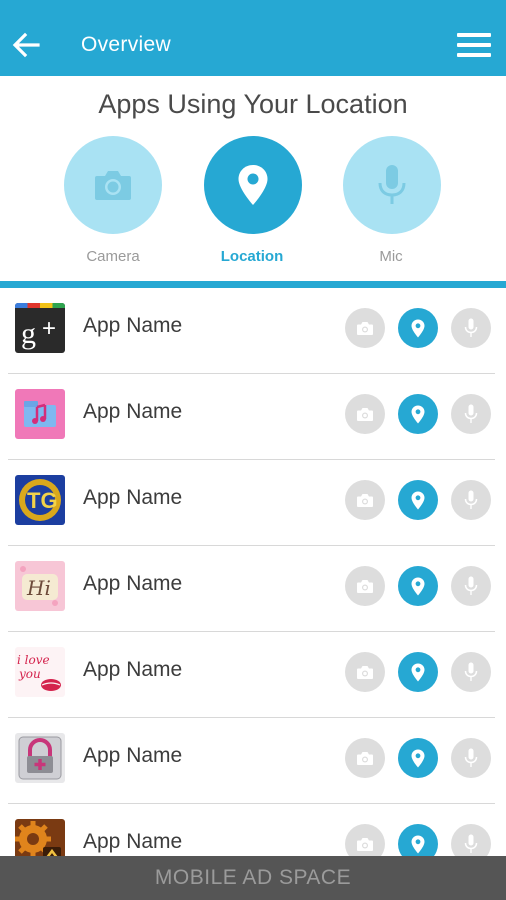  Describe the element at coordinates (40, 414) in the screenshot. I see `music-folder-app-icon` at that location.